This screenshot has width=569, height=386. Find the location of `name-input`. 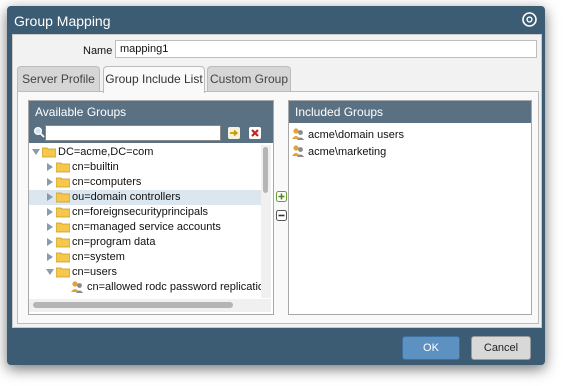

name-input is located at coordinates (326, 49).